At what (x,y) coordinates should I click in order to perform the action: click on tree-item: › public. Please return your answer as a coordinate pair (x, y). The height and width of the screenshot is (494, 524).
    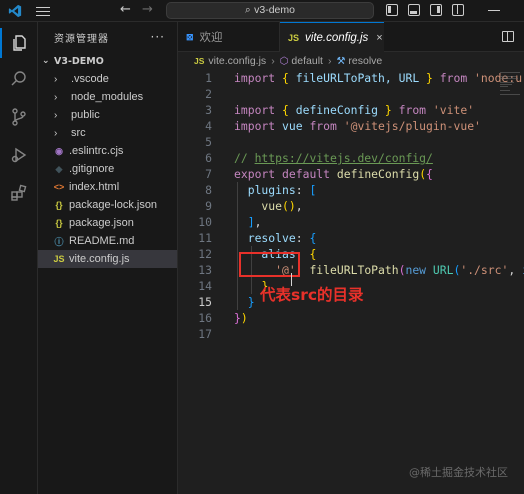
    Looking at the image, I should click on (107, 115).